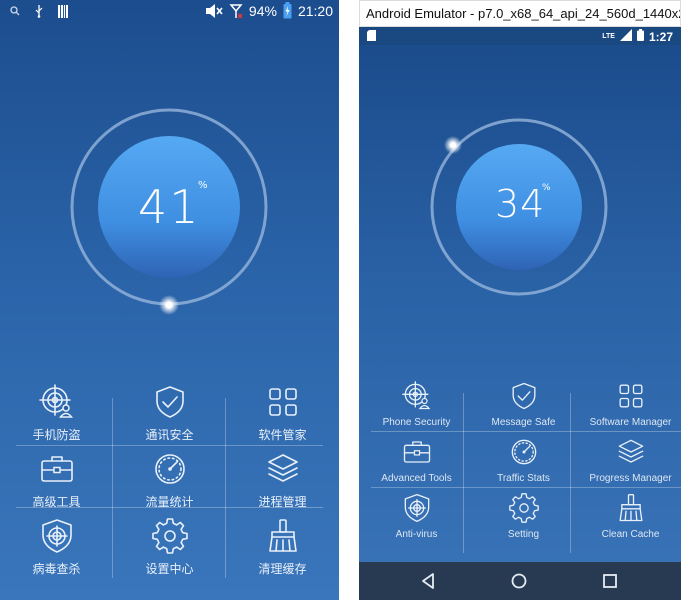 The height and width of the screenshot is (600, 700). What do you see at coordinates (520, 204) in the screenshot?
I see `gauge-value: 34` at bounding box center [520, 204].